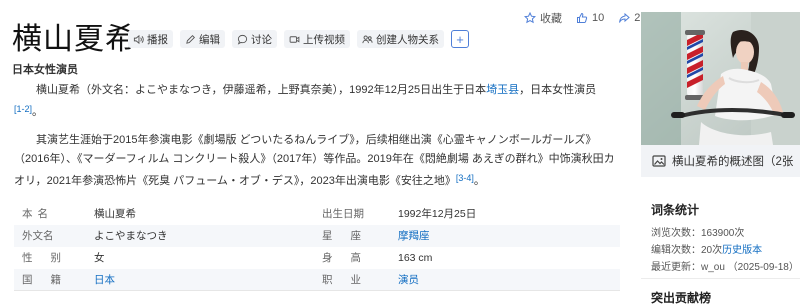 Image resolution: width=800 pixels, height=306 pixels. I want to click on contributors-title: 突出贡献榜, so click(681, 298).